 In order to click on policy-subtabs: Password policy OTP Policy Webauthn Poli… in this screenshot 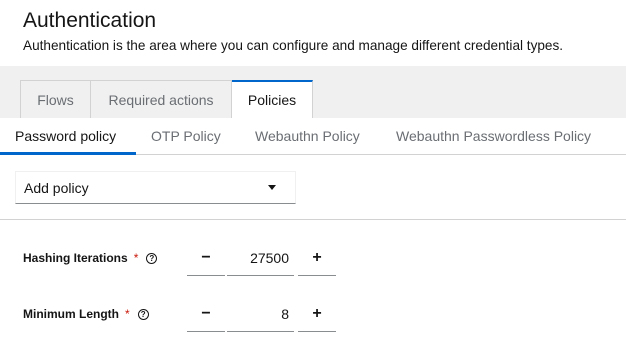, I will do `click(313, 136)`.